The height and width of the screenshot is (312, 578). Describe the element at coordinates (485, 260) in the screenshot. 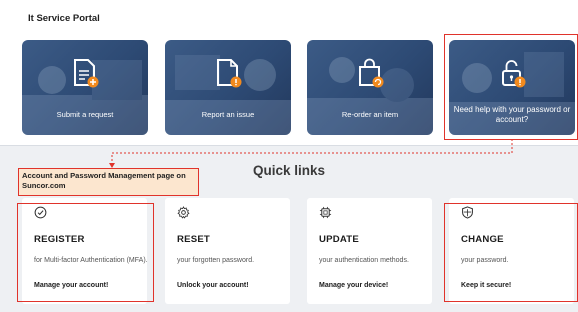

I see `card-description: your password.` at that location.